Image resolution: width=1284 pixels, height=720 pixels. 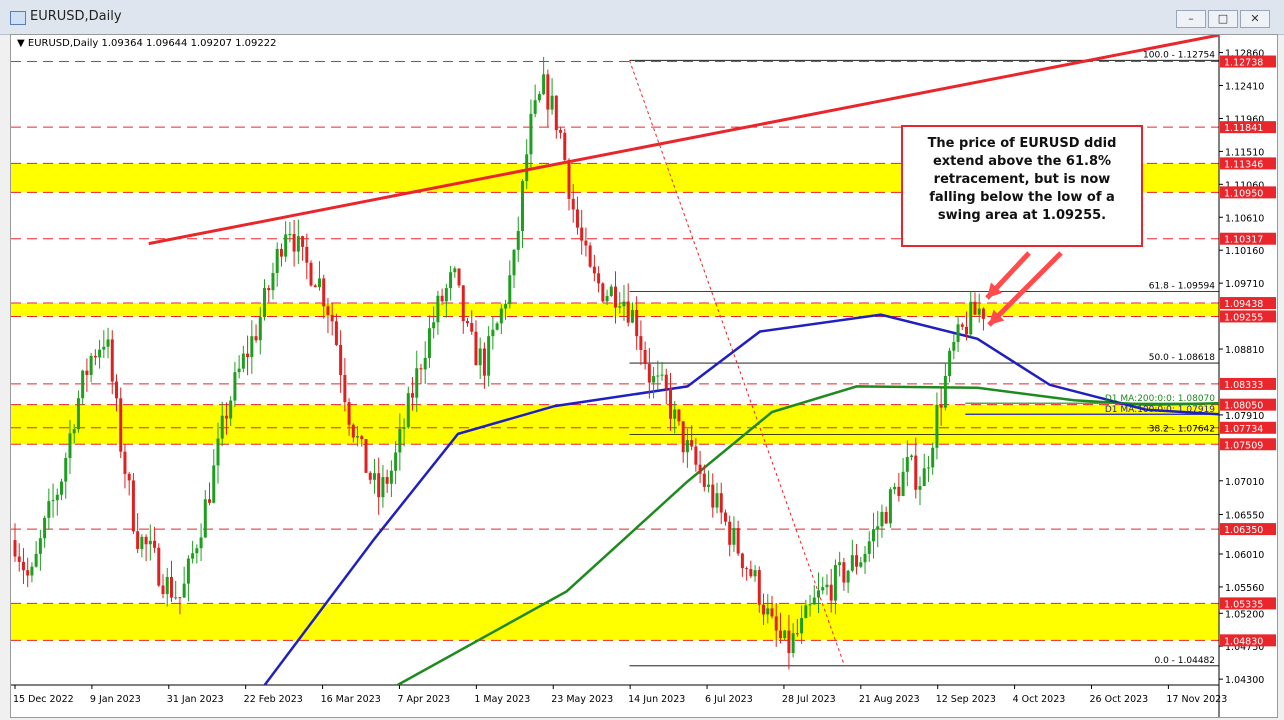 I want to click on price-tag-label-2: 1.11346, so click(x=1243, y=164).